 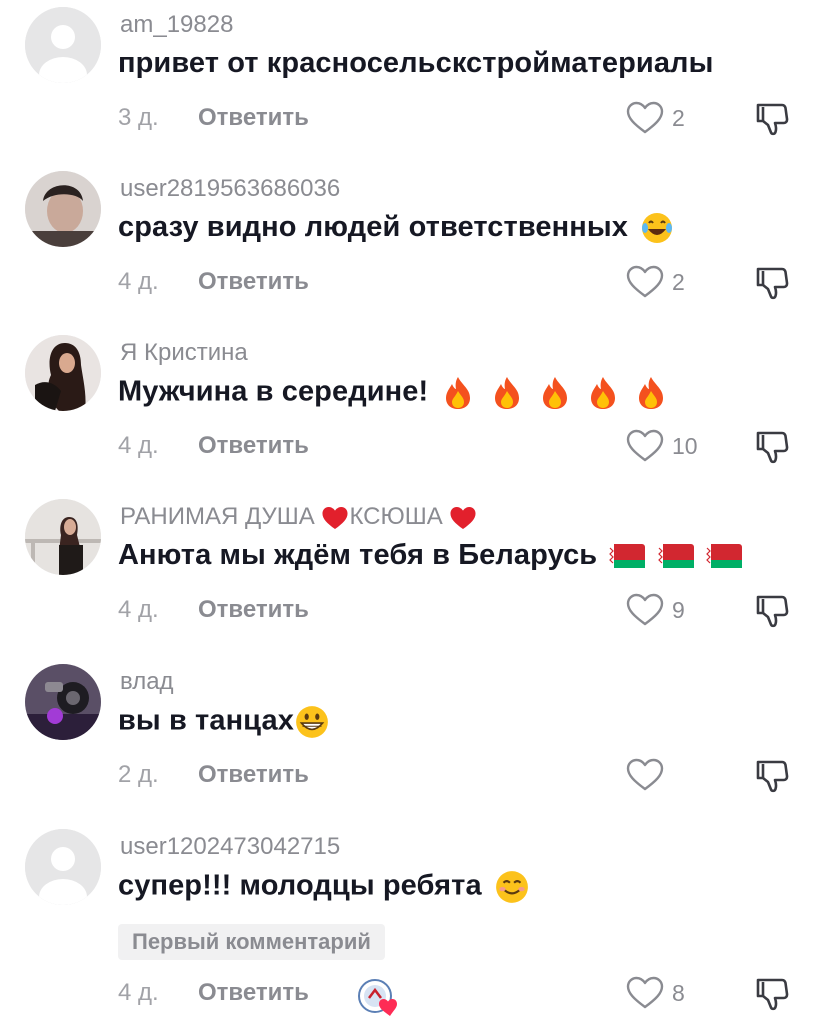 What do you see at coordinates (678, 993) in the screenshot?
I see `like-count: 8` at bounding box center [678, 993].